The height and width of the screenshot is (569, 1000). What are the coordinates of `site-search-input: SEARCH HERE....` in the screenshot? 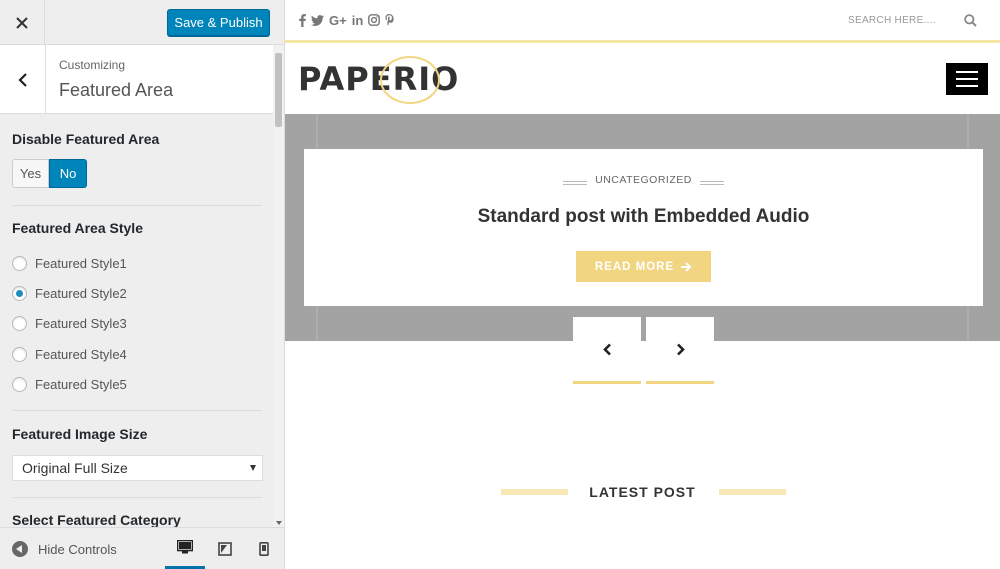 It's located at (892, 20).